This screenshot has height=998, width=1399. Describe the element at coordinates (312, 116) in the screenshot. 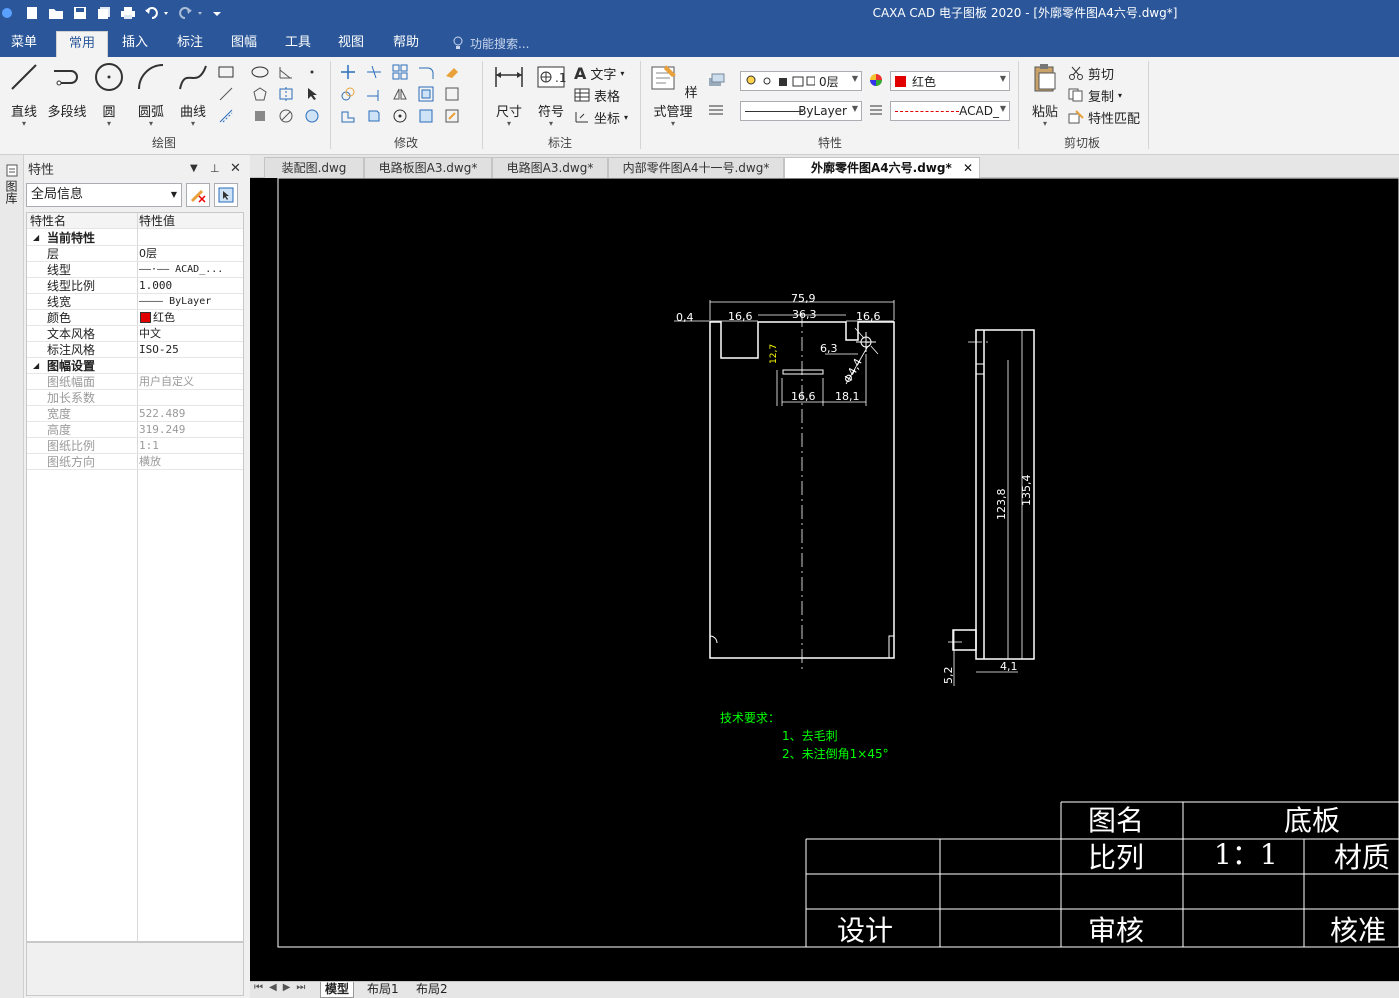

I see `cloud-icon` at that location.